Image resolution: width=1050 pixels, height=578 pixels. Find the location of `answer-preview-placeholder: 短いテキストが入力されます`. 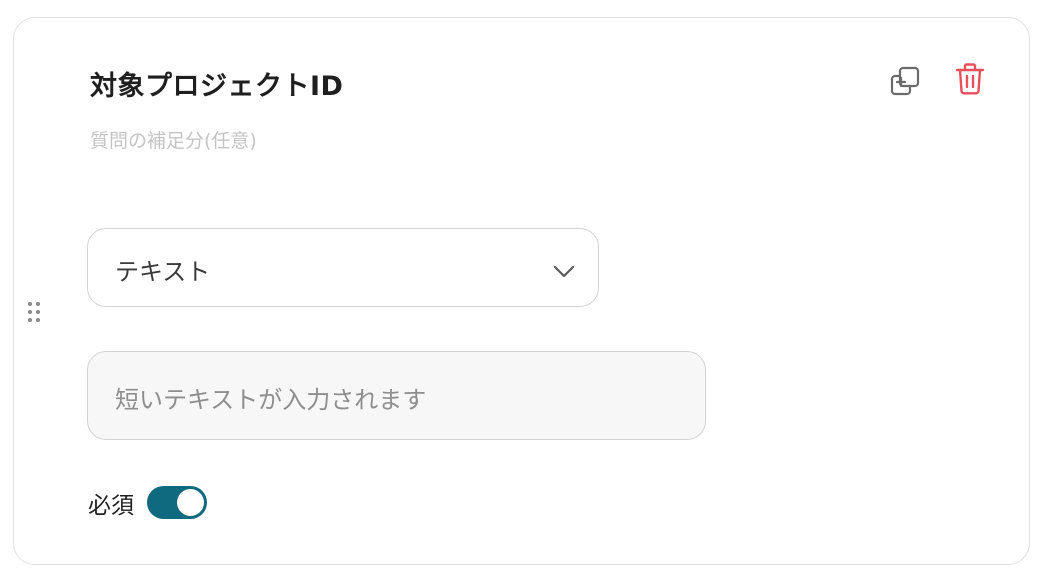

answer-preview-placeholder: 短いテキストが入力されます is located at coordinates (271, 400).